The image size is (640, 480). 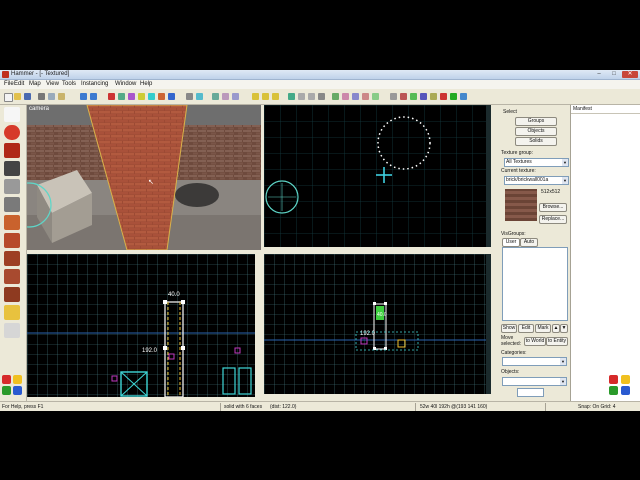 I want to click on close-button: ✕, so click(x=630, y=74).